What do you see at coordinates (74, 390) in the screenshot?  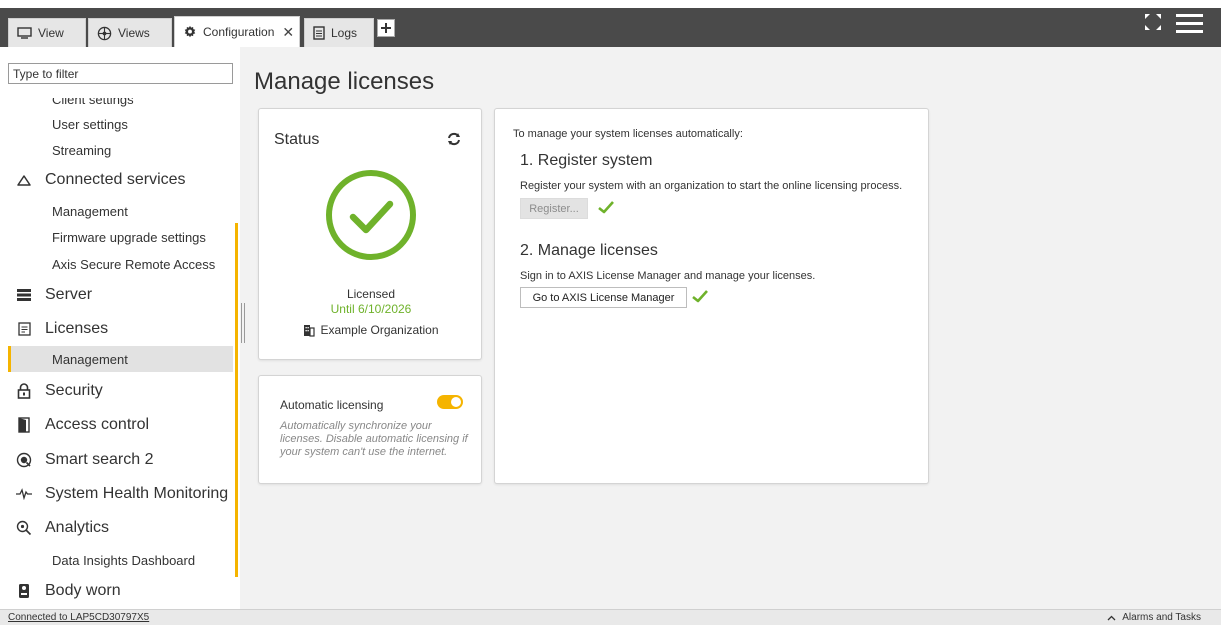 I see `sidebar-item-label: Security` at bounding box center [74, 390].